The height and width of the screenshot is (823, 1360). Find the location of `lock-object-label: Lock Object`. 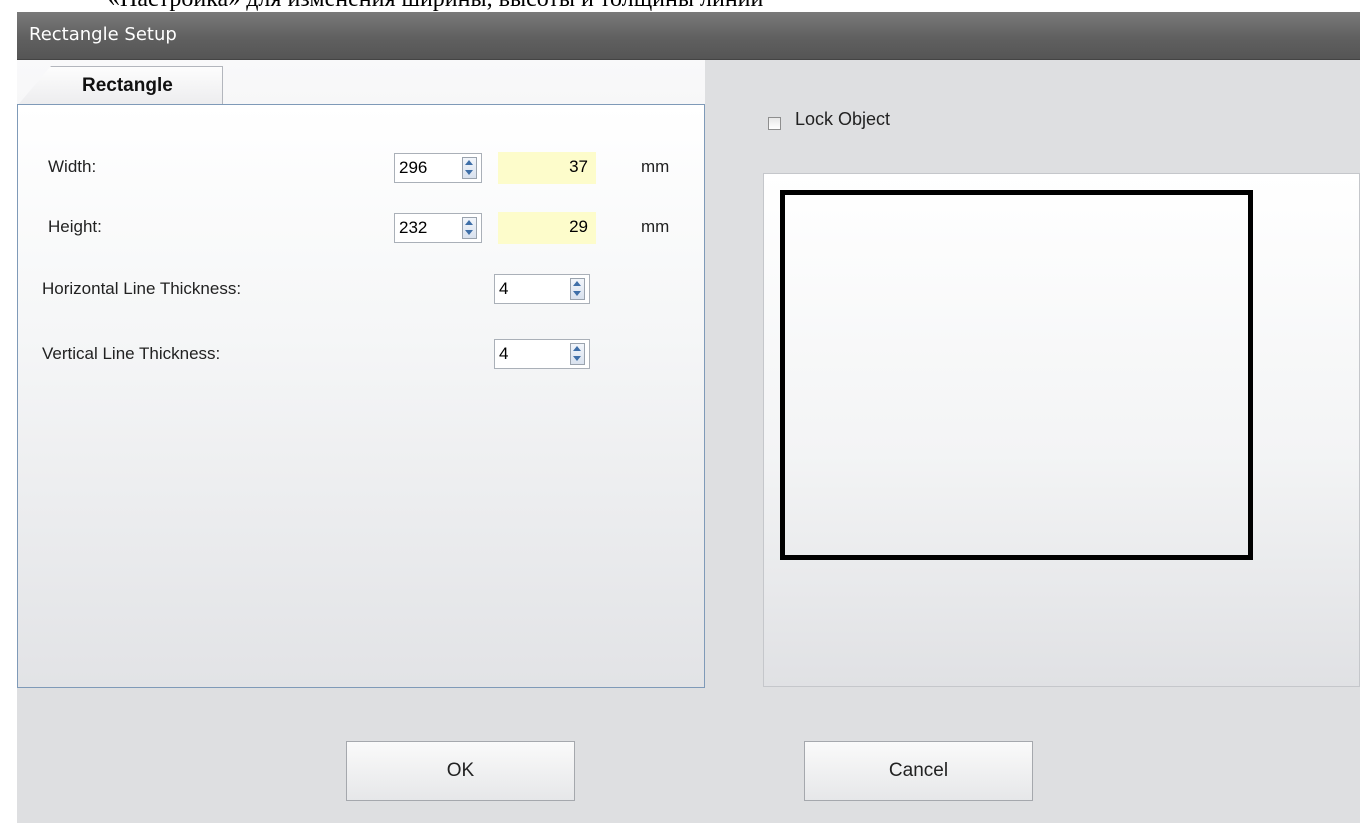

lock-object-label: Lock Object is located at coordinates (842, 119).